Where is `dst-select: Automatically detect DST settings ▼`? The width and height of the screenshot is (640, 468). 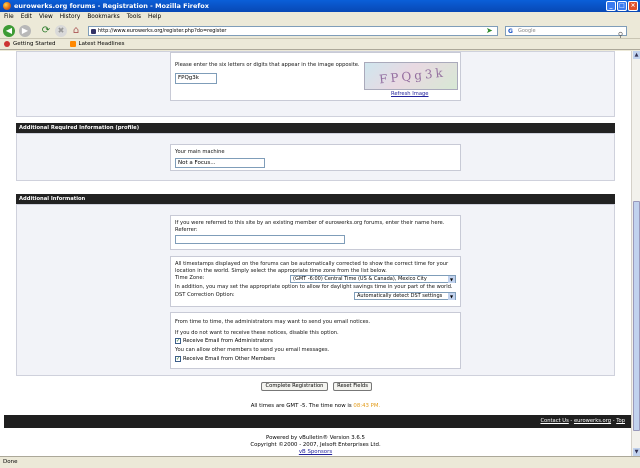
dst-select: Automatically detect DST settings ▼ is located at coordinates (405, 296).